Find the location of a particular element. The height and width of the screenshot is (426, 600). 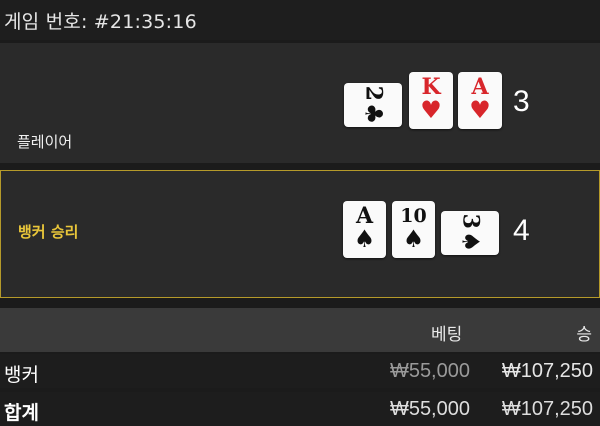

table-row-total: 합계 ₩55,000 ₩107,250 is located at coordinates (300, 409).